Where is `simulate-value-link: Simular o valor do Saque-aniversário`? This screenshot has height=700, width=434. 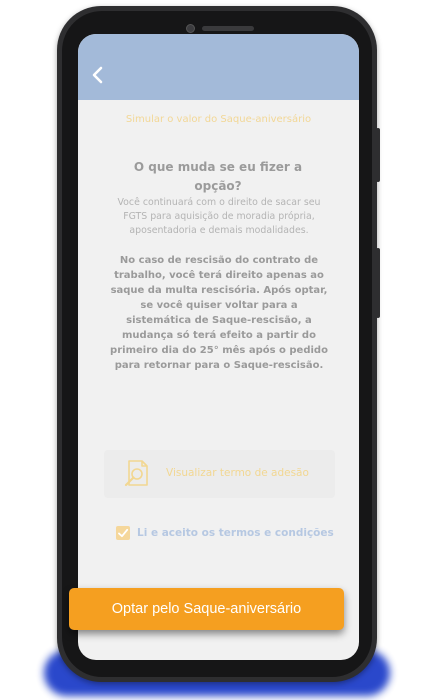 simulate-value-link: Simular o valor do Saque-aniversário is located at coordinates (218, 119).